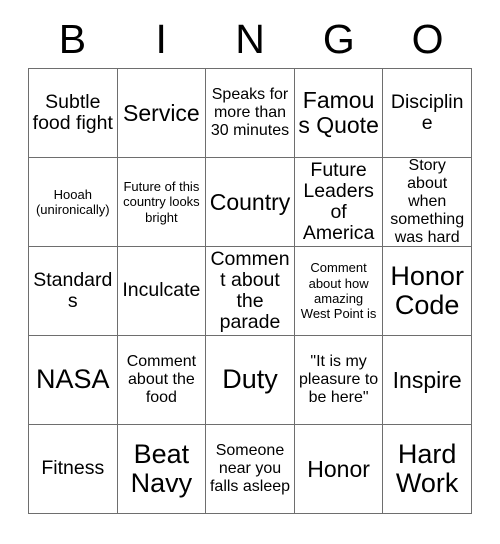  I want to click on bingo-cell-i1: Service, so click(162, 113).